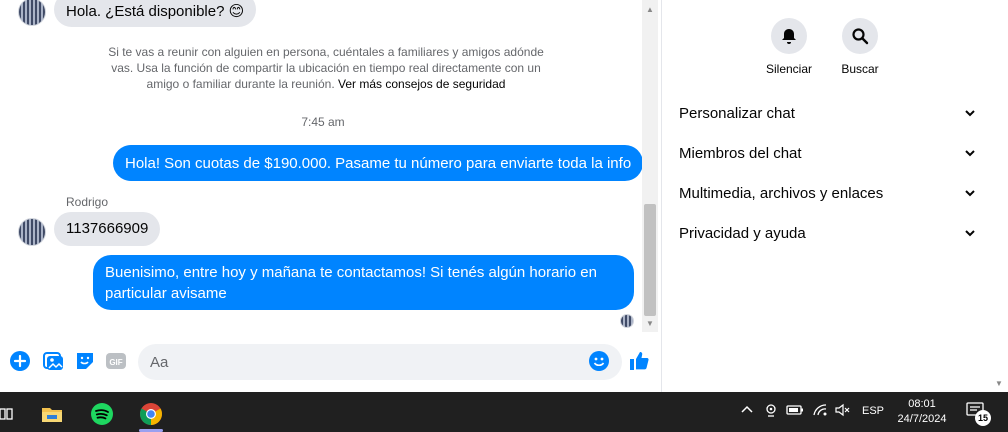 The height and width of the screenshot is (432, 1008). What do you see at coordinates (740, 153) in the screenshot?
I see `section-label: Miembros del chat` at bounding box center [740, 153].